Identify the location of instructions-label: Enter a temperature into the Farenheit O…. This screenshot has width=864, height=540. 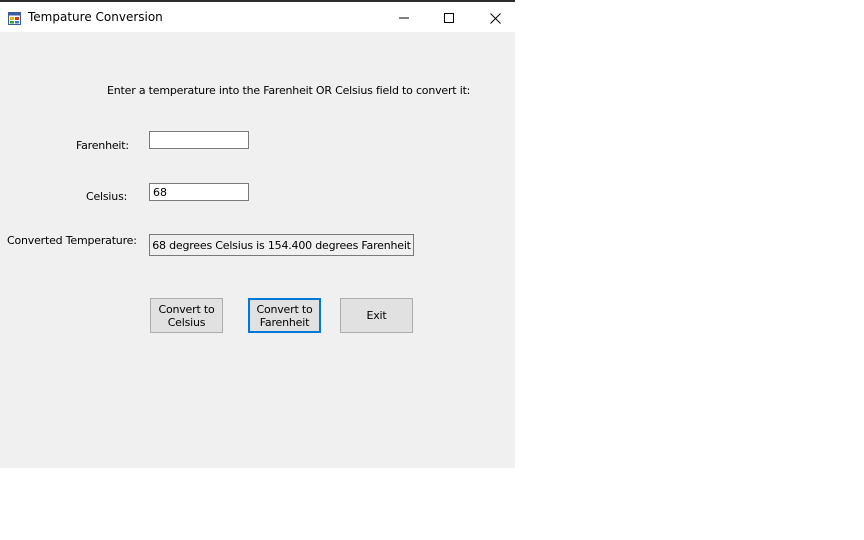
(289, 90).